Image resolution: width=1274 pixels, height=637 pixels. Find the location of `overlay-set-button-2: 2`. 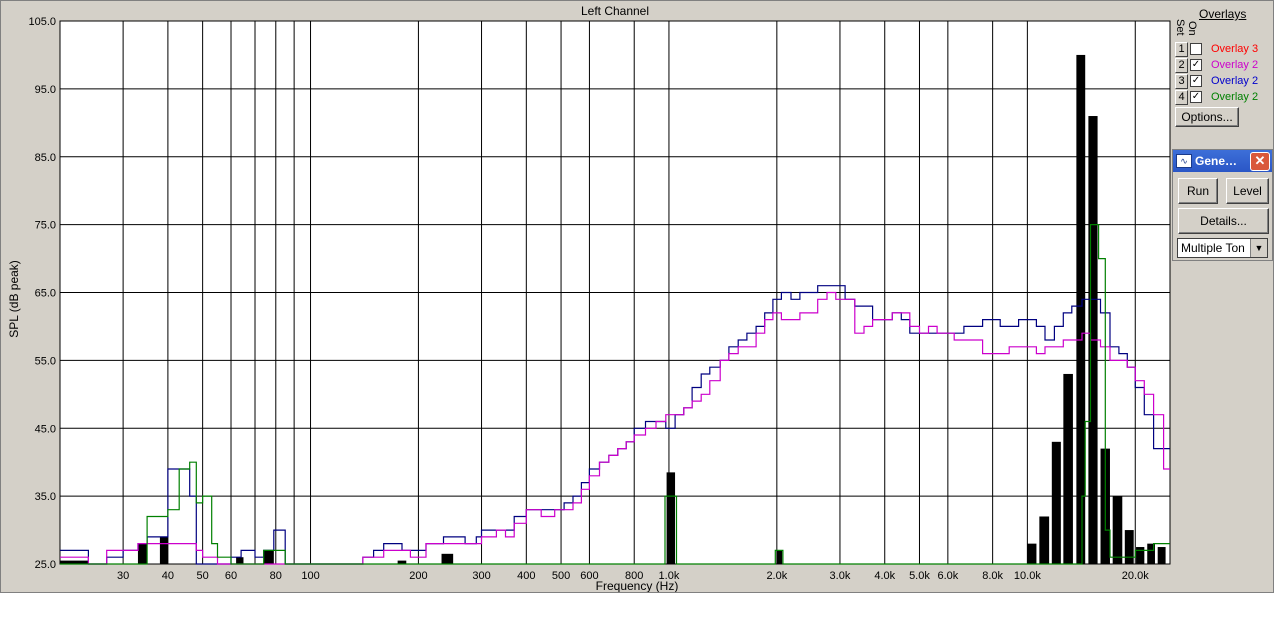

overlay-set-button-2: 2 is located at coordinates (1181, 65).